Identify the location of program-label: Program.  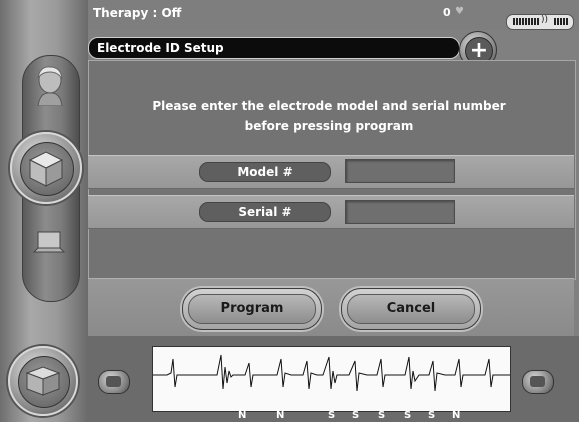
(252, 309).